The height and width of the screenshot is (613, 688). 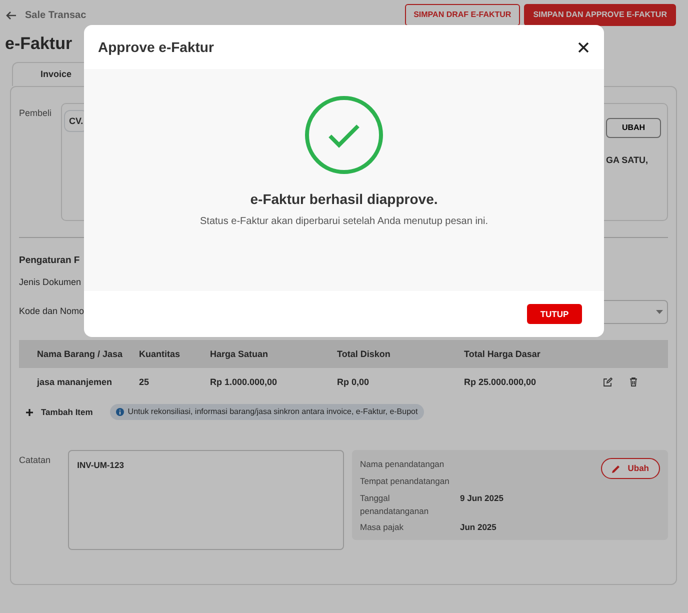 What do you see at coordinates (364, 354) in the screenshot?
I see `column-header: Total Diskon` at bounding box center [364, 354].